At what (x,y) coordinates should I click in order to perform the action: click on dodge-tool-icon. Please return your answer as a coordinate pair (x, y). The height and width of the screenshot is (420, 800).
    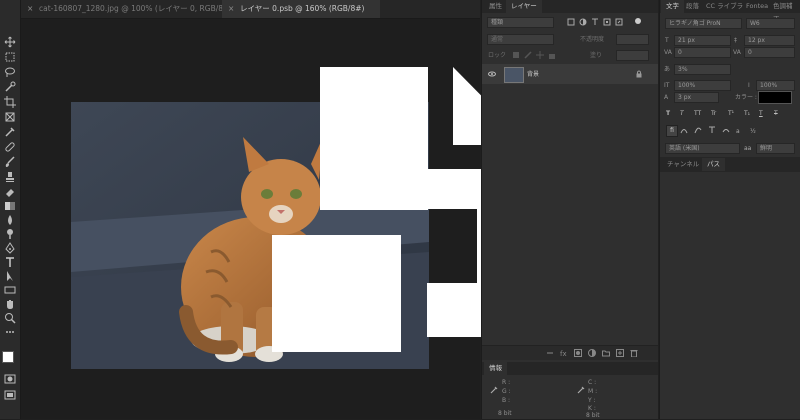
    Looking at the image, I should click on (10, 234).